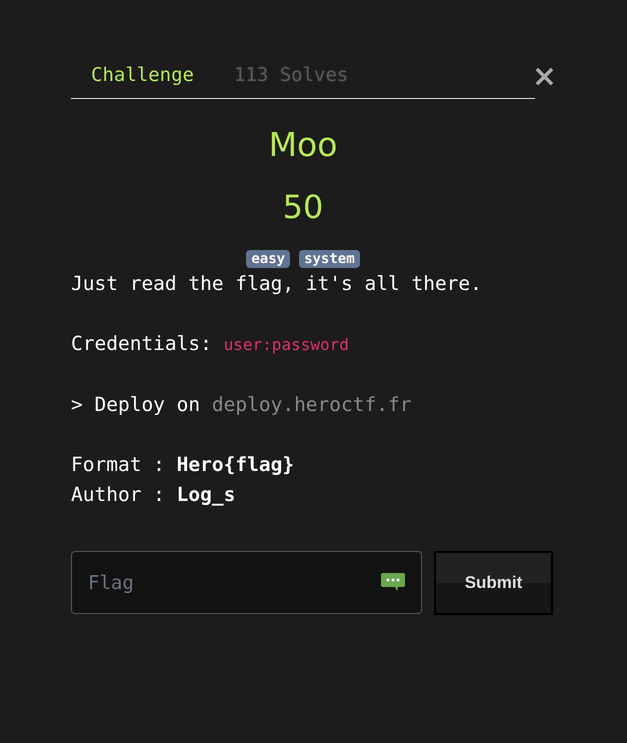 The width and height of the screenshot is (627, 743). I want to click on description-text: Just read the flag, it's all there., so click(277, 284).